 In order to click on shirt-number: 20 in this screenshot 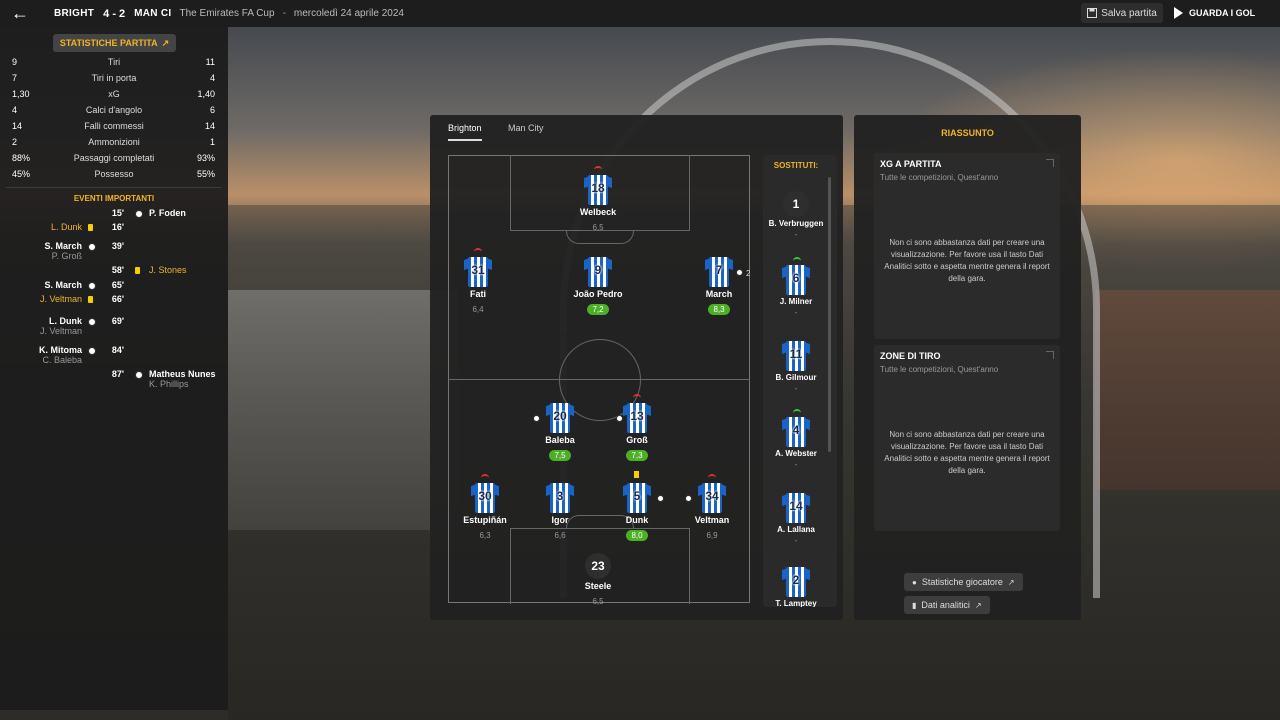, I will do `click(560, 416)`.